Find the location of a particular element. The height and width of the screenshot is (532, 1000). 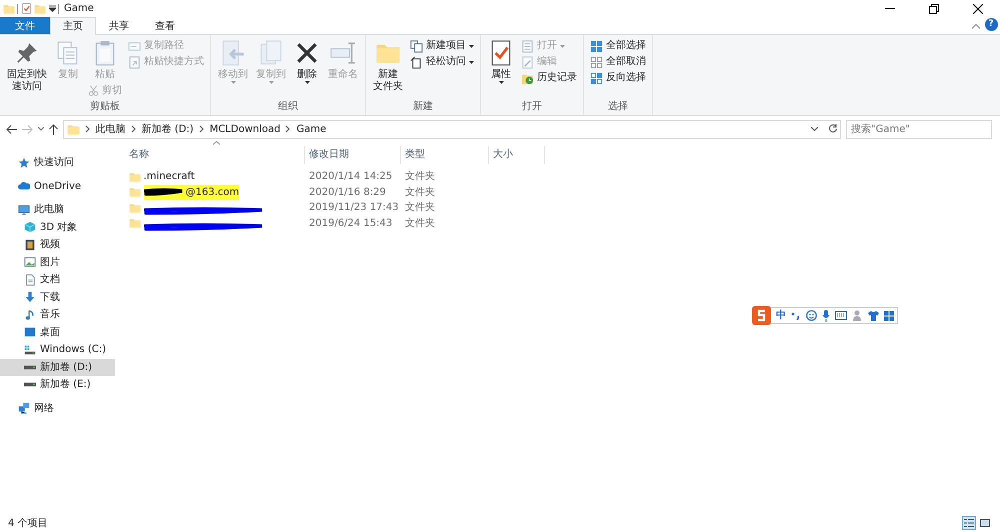

cube-icon is located at coordinates (30, 227).